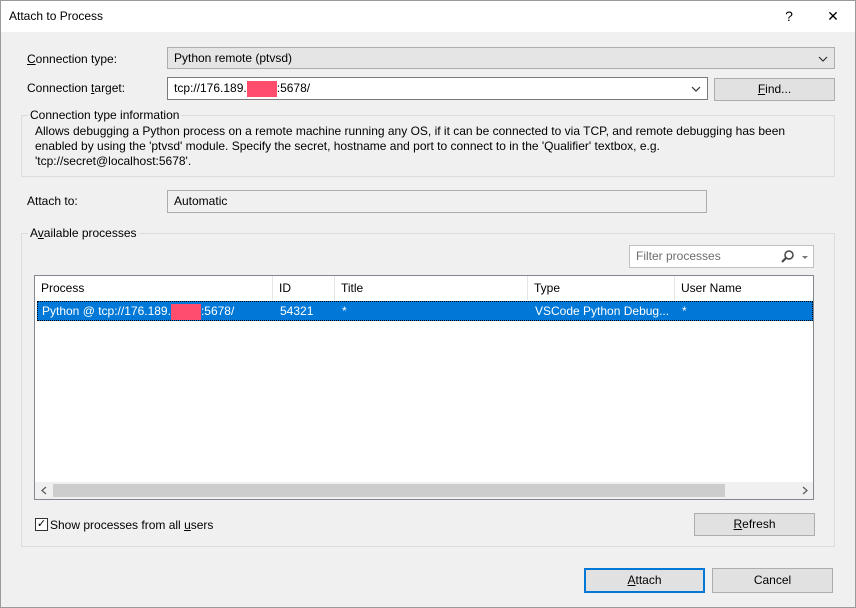 The width and height of the screenshot is (856, 608). I want to click on connection-type-select: Python remote (ptvsd), so click(501, 58).